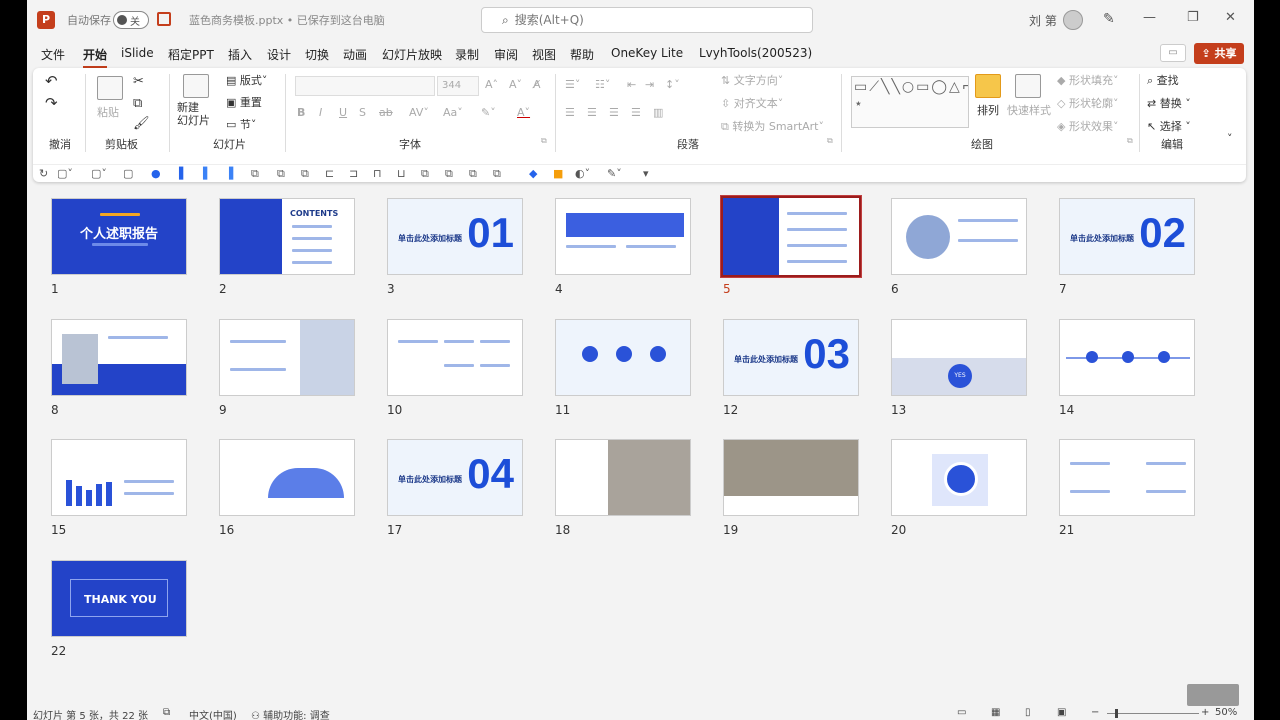 The height and width of the screenshot is (720, 1280). Describe the element at coordinates (355, 54) in the screenshot. I see `tab-animations: 动画` at that location.